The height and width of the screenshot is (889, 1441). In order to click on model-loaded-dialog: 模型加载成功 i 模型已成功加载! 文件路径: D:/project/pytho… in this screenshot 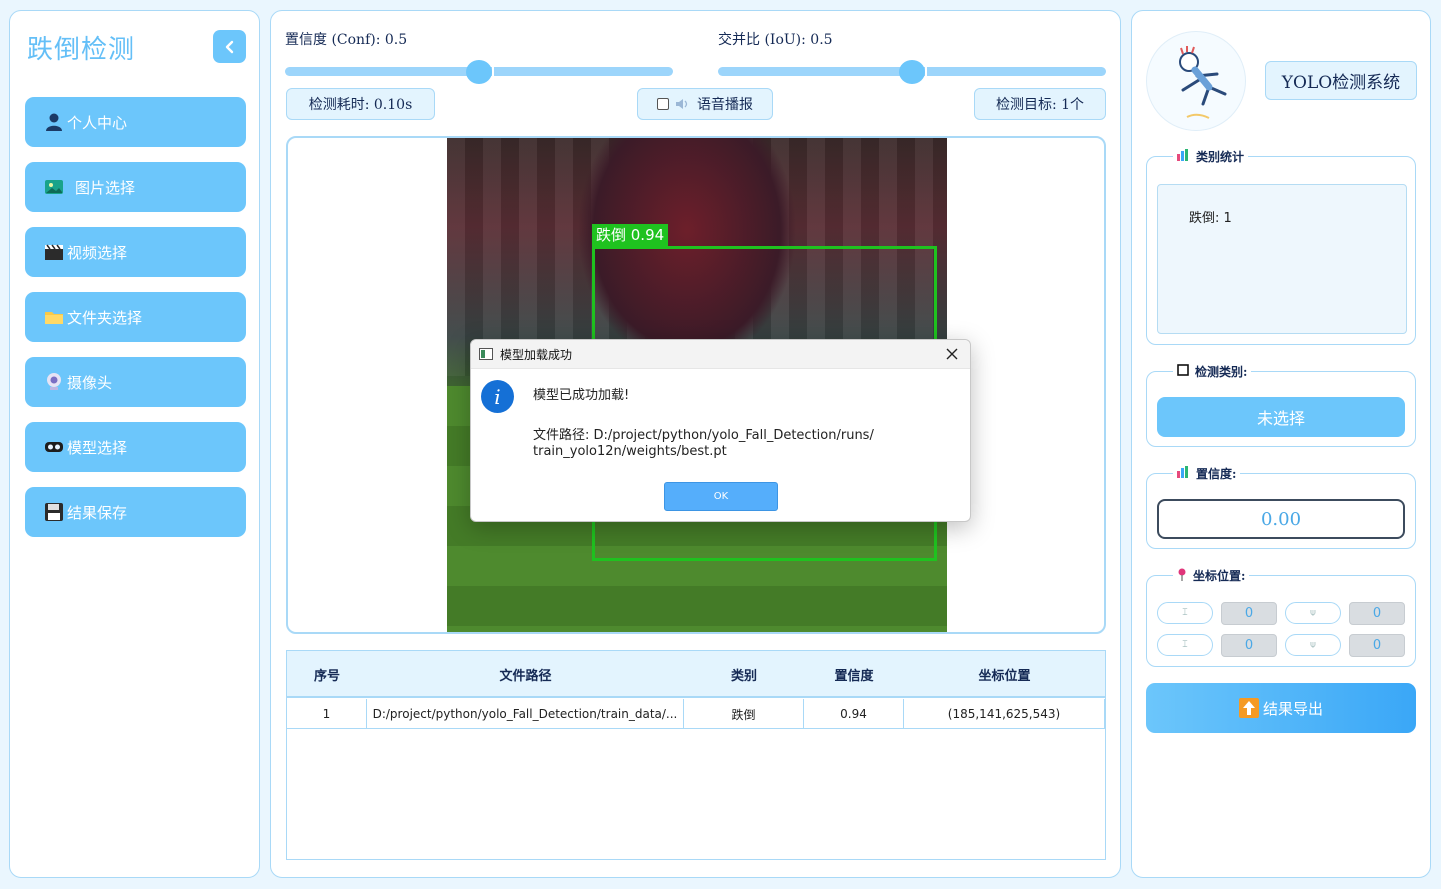, I will do `click(720, 430)`.